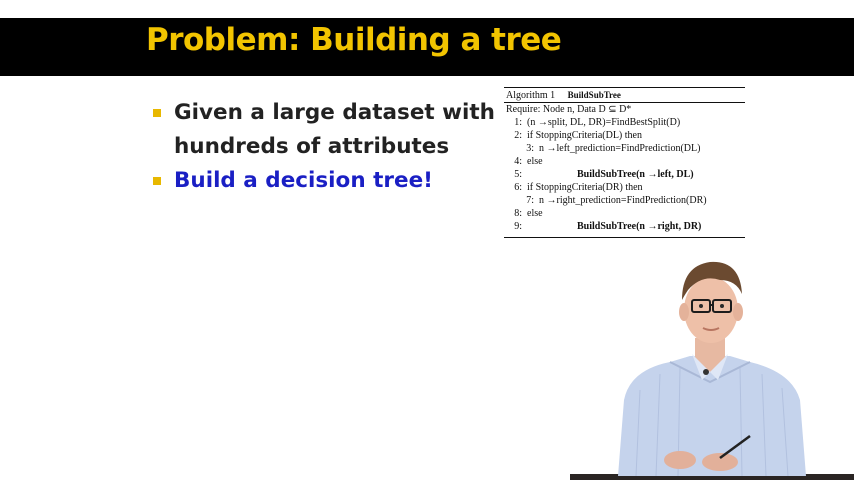 Image resolution: width=854 pixels, height=480 pixels. Describe the element at coordinates (569, 109) in the screenshot. I see `algorithm-require: Require: Node n, Data D ⊆ D*` at that location.